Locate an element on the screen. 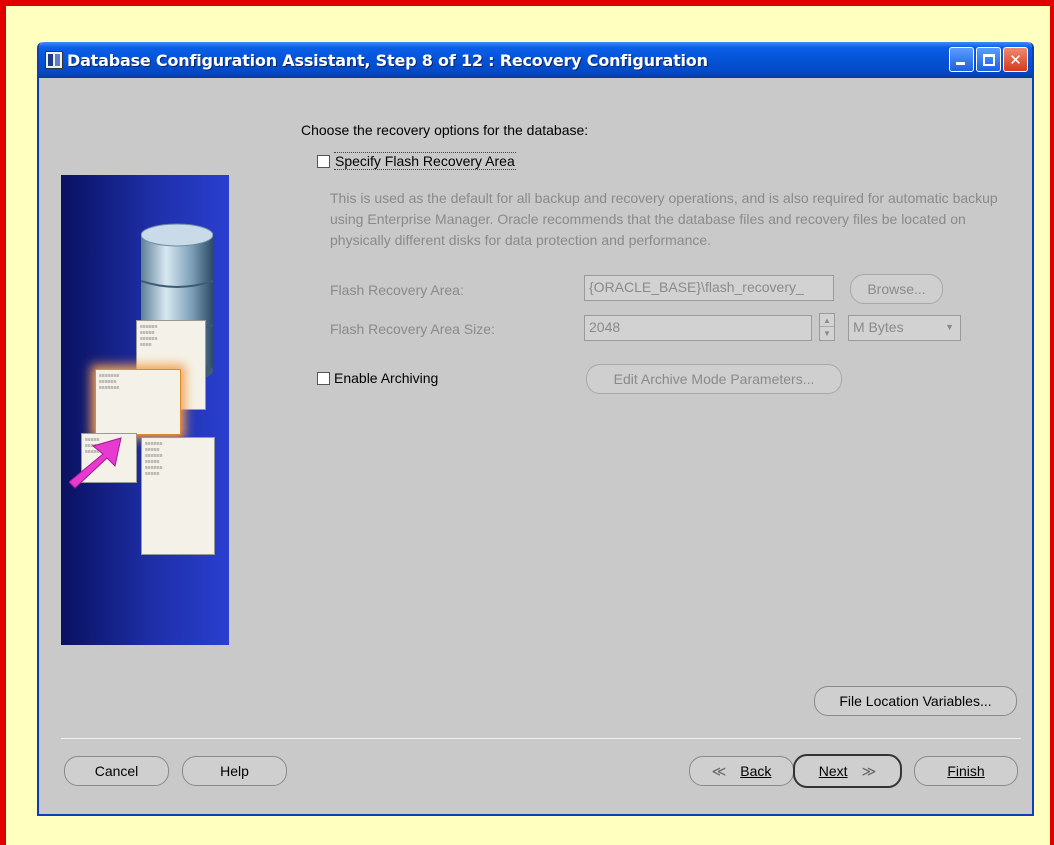  footer-separator is located at coordinates (541, 738).